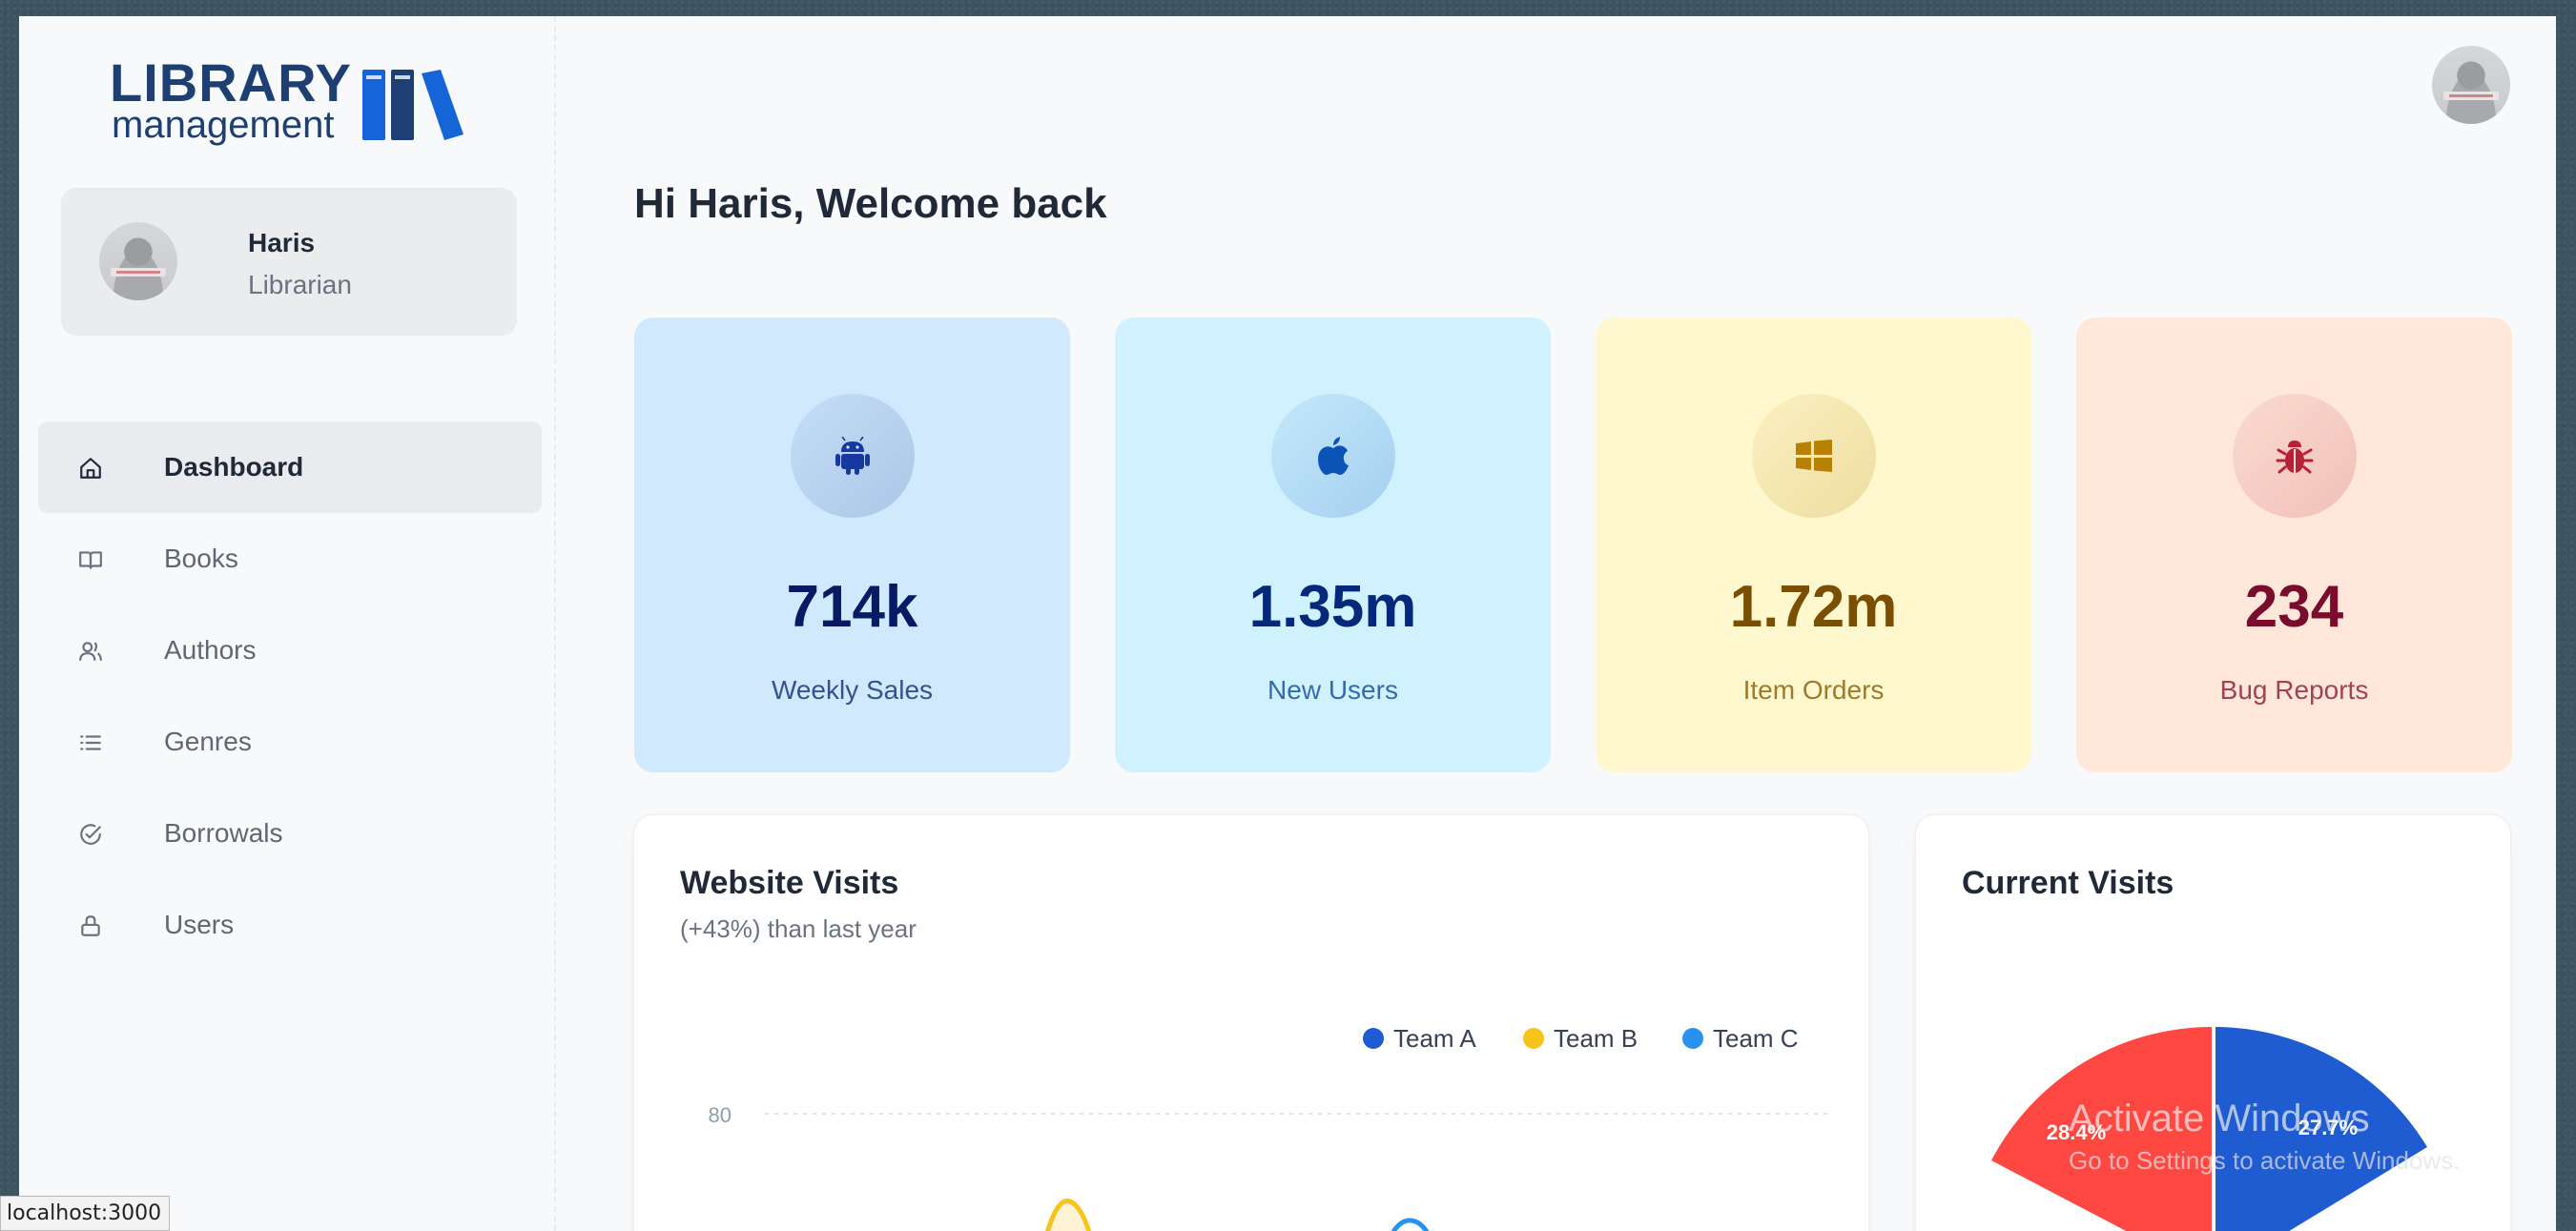 This screenshot has width=2576, height=1231. Describe the element at coordinates (2295, 456) in the screenshot. I see `bug-icon` at that location.